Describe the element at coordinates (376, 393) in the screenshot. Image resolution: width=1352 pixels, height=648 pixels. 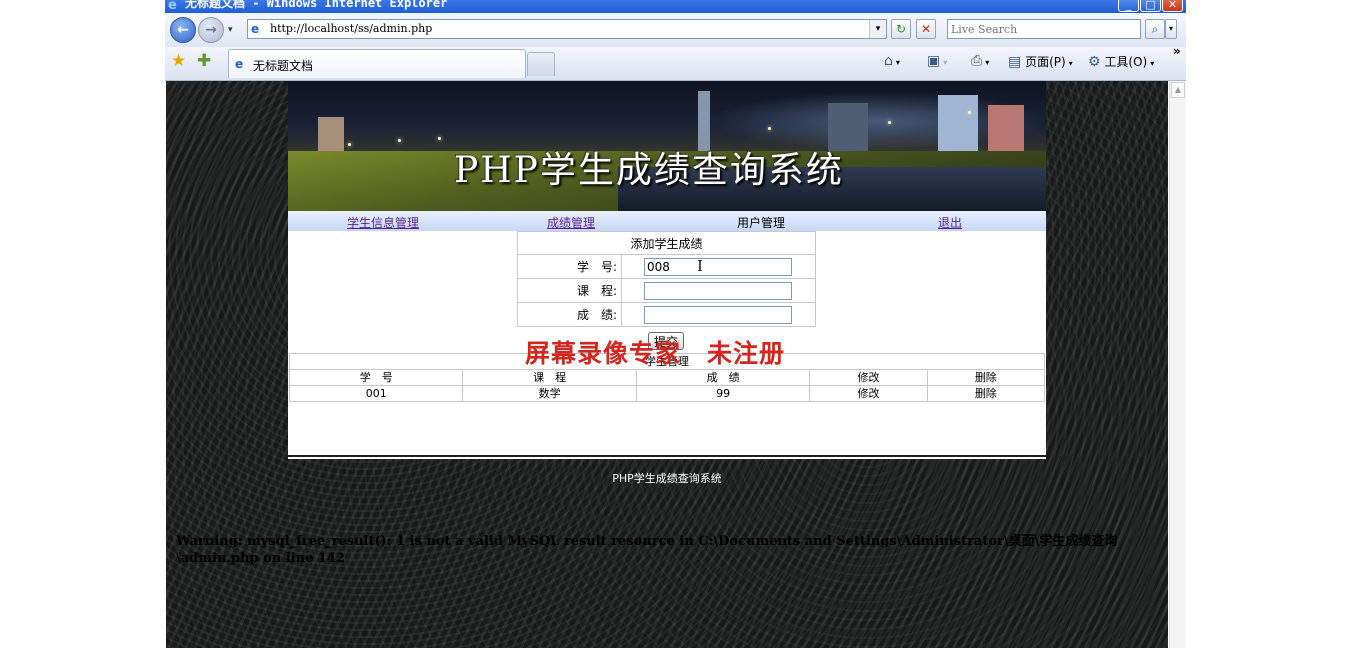
I see `table-cell-student-id: 001` at that location.